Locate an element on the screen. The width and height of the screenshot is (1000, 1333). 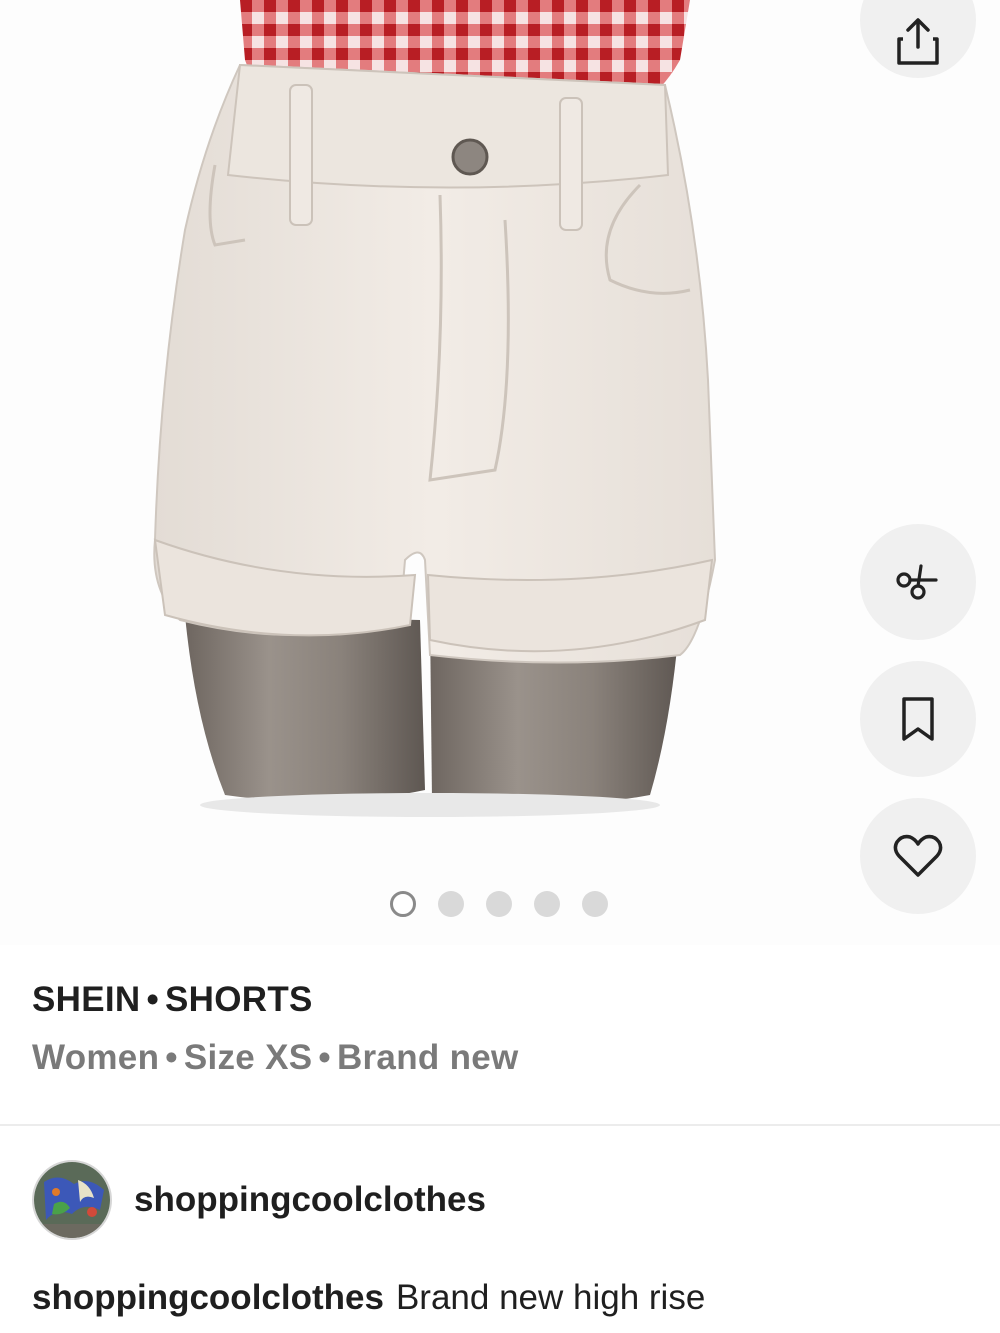
size-label: Size XS is located at coordinates (248, 1057).